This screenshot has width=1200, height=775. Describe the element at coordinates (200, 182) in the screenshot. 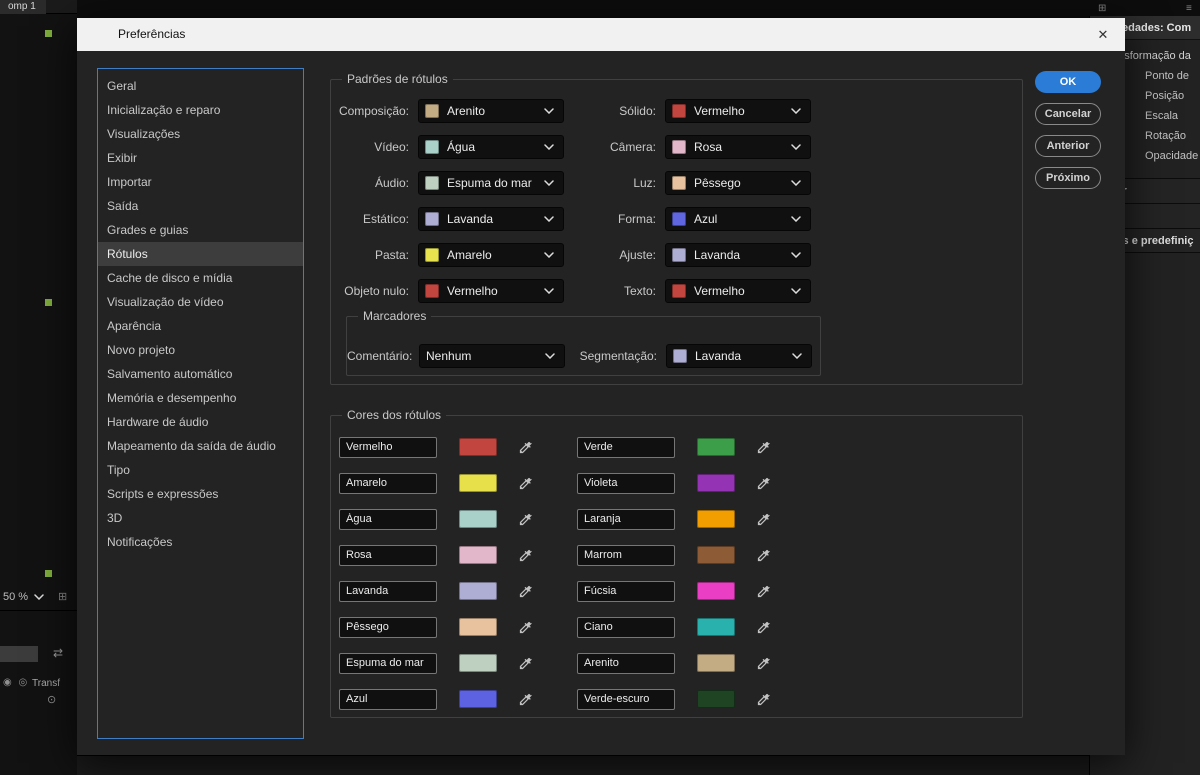

I see `sidebar-item-importar: Importar` at that location.